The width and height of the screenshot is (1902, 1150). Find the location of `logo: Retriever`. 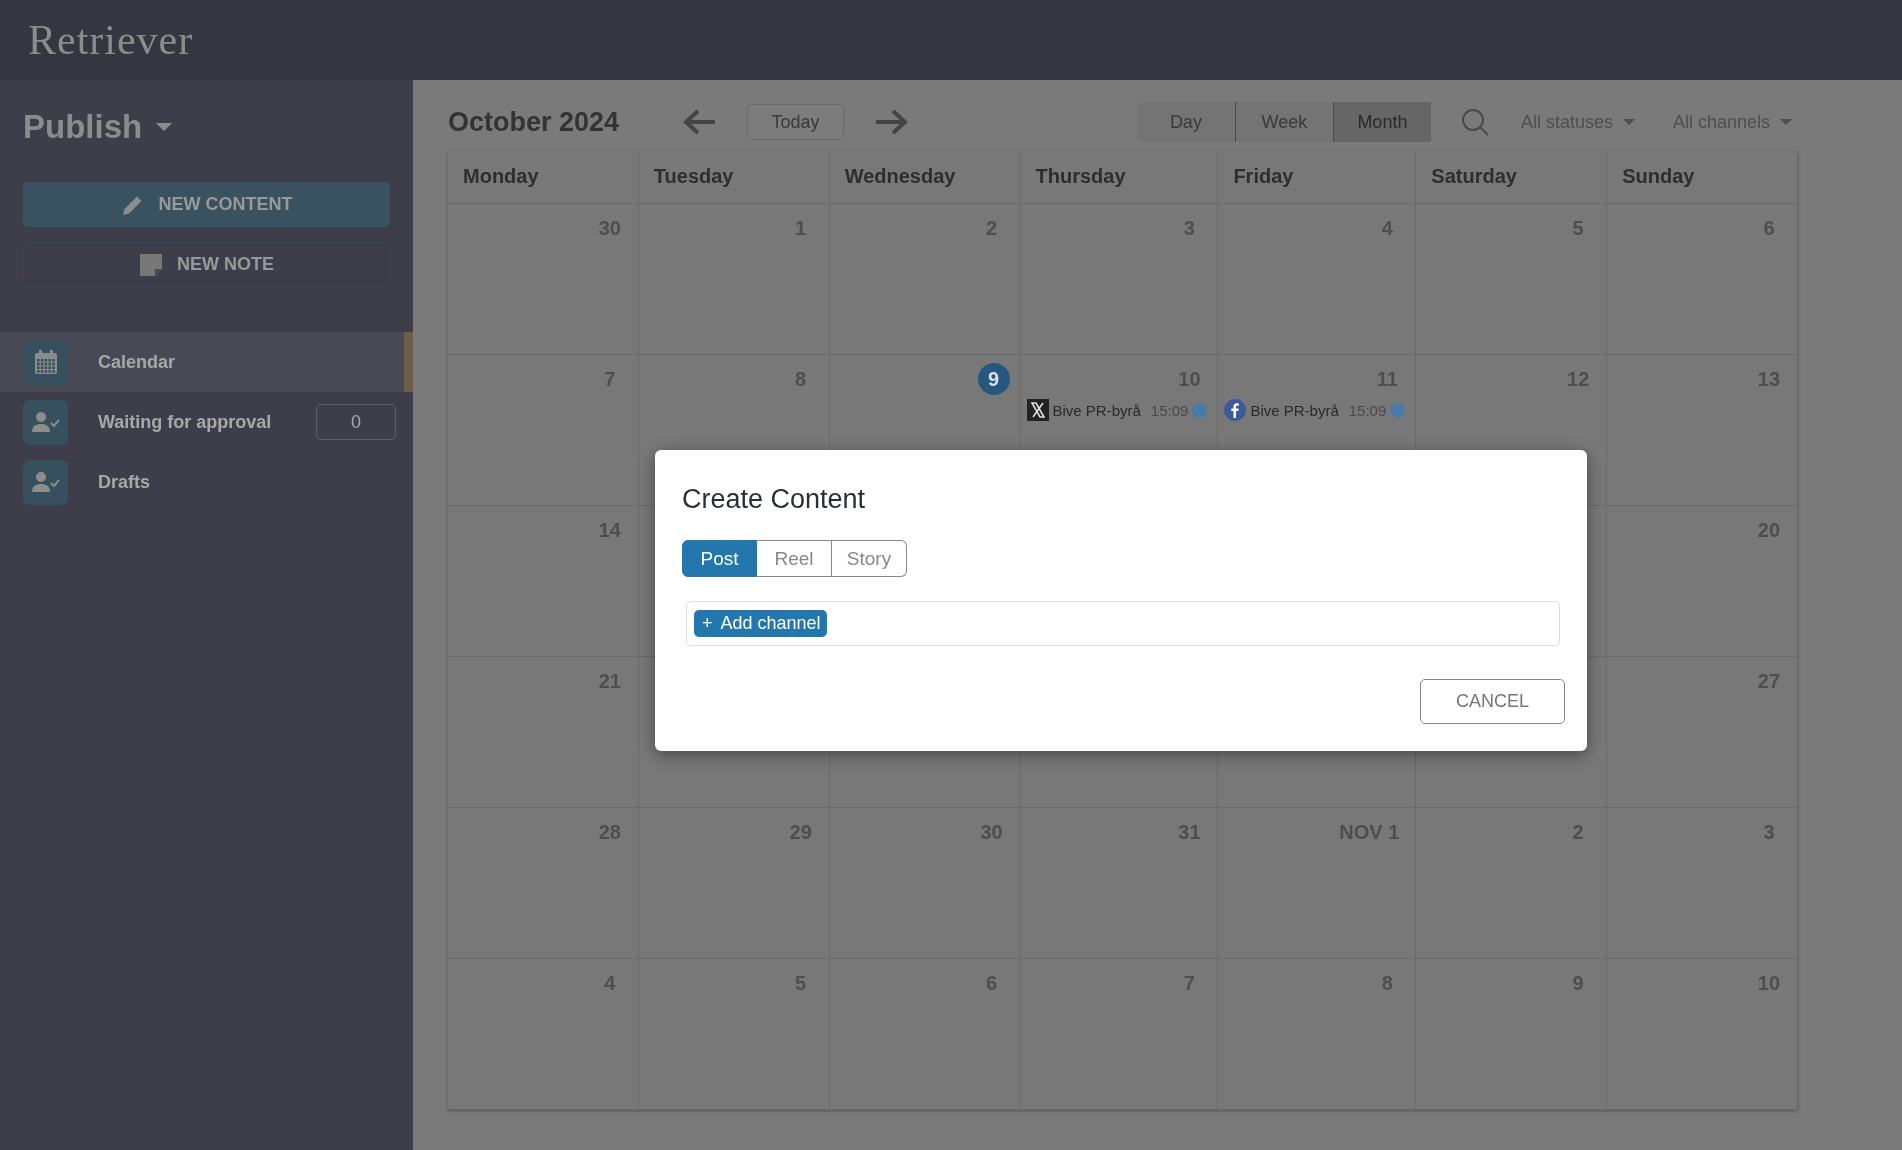

logo: Retriever is located at coordinates (111, 40).